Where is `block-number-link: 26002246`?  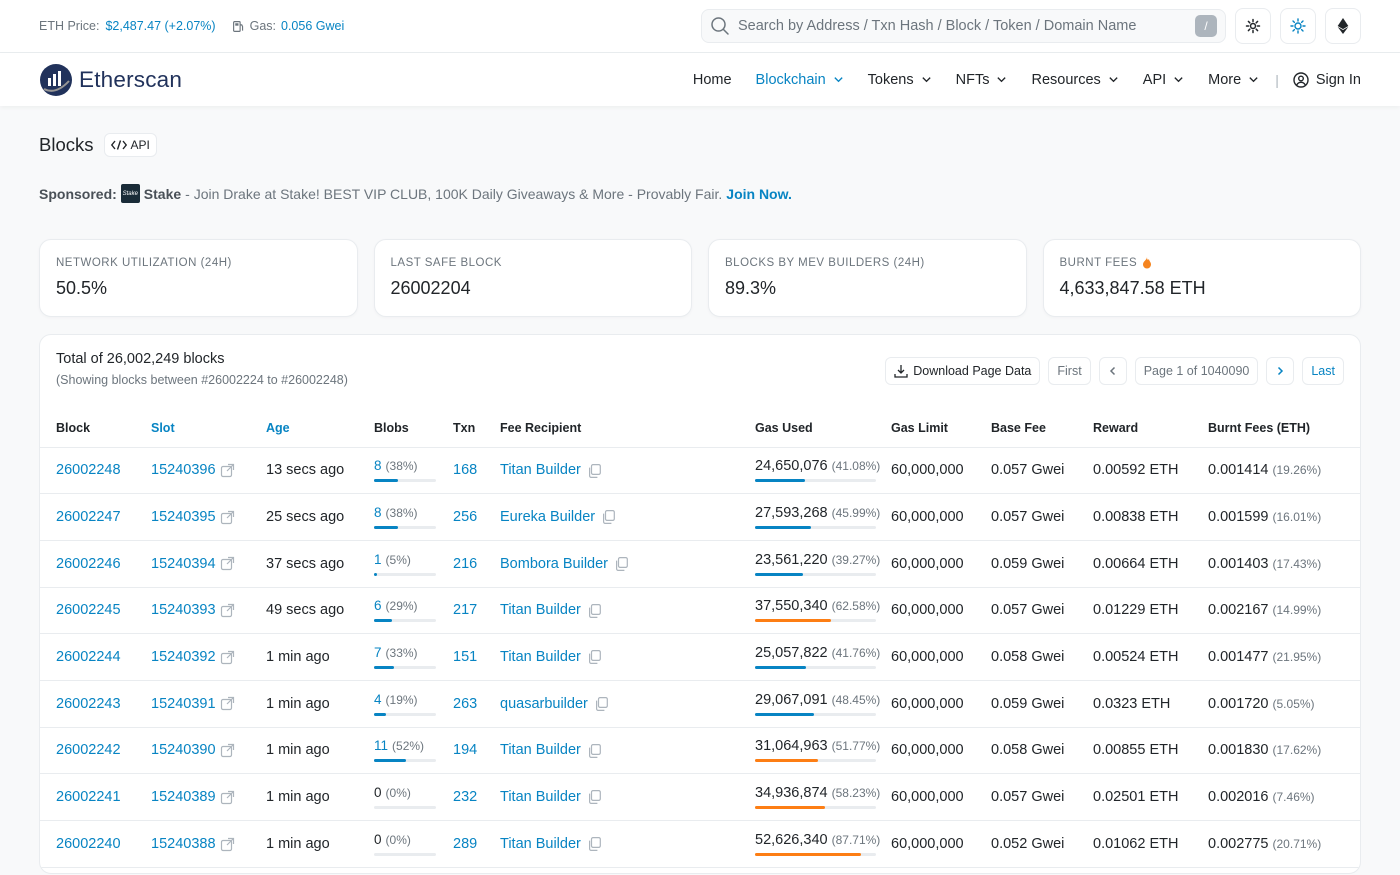
block-number-link: 26002246 is located at coordinates (88, 564).